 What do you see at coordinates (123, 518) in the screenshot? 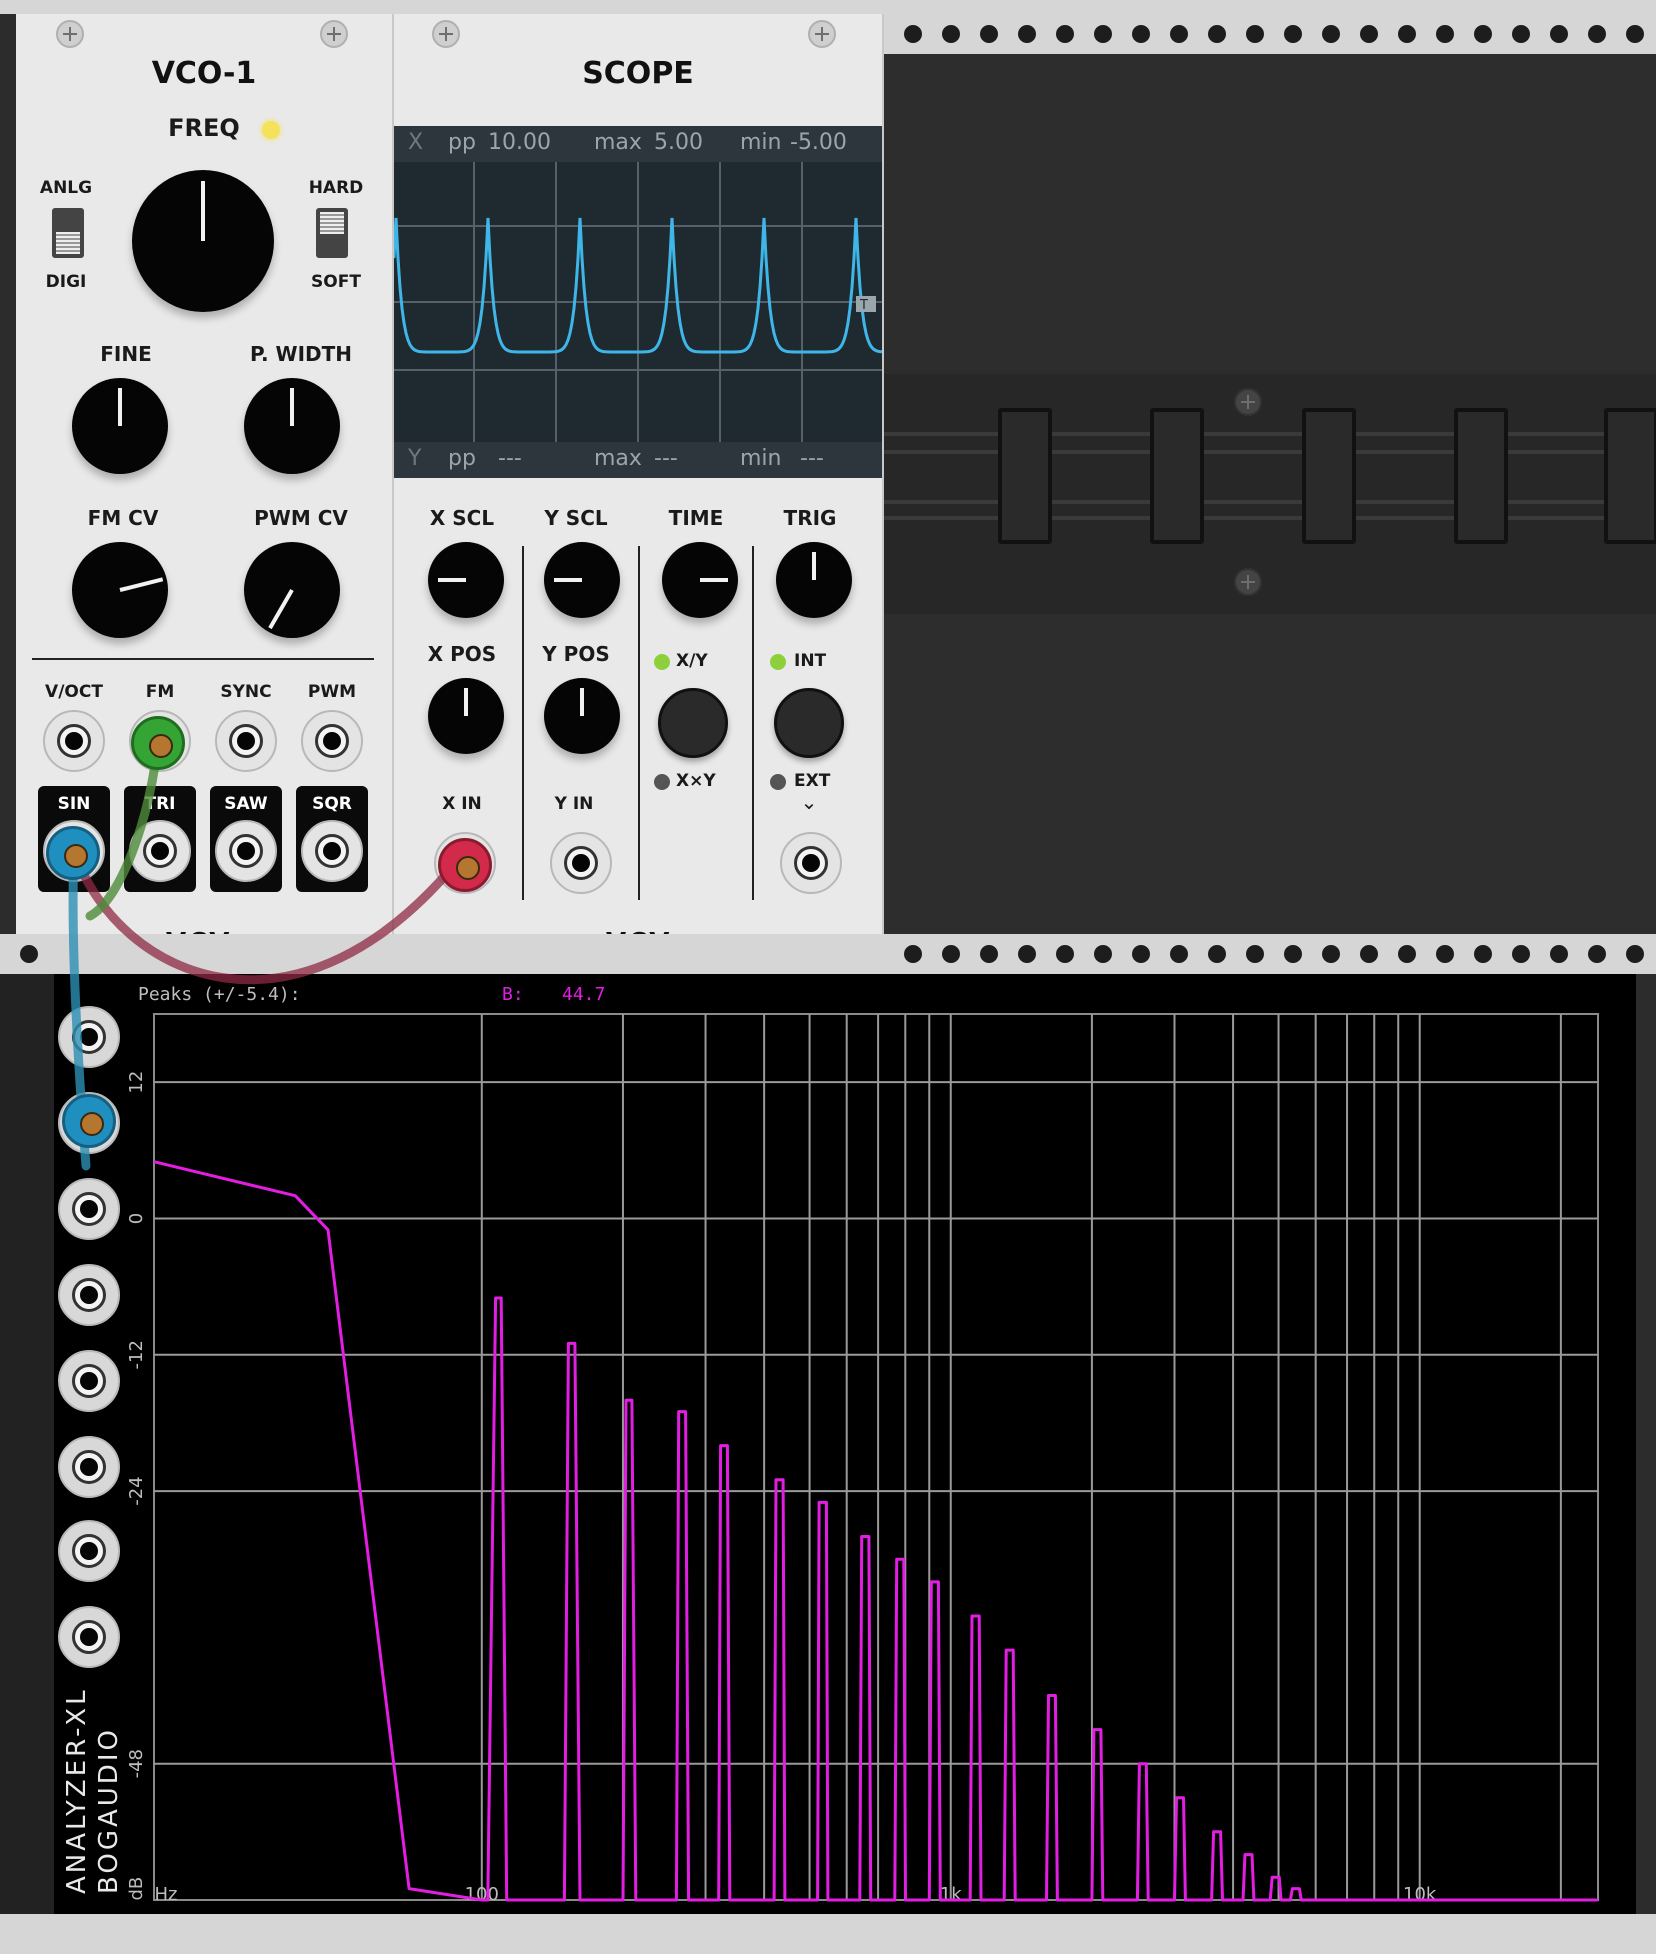
I see `fmcv-label: FM CV` at bounding box center [123, 518].